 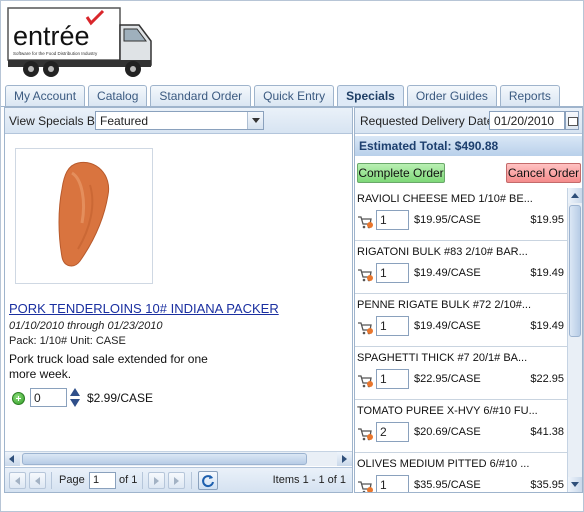 What do you see at coordinates (102, 480) in the screenshot?
I see `page-number-input: 1` at bounding box center [102, 480].